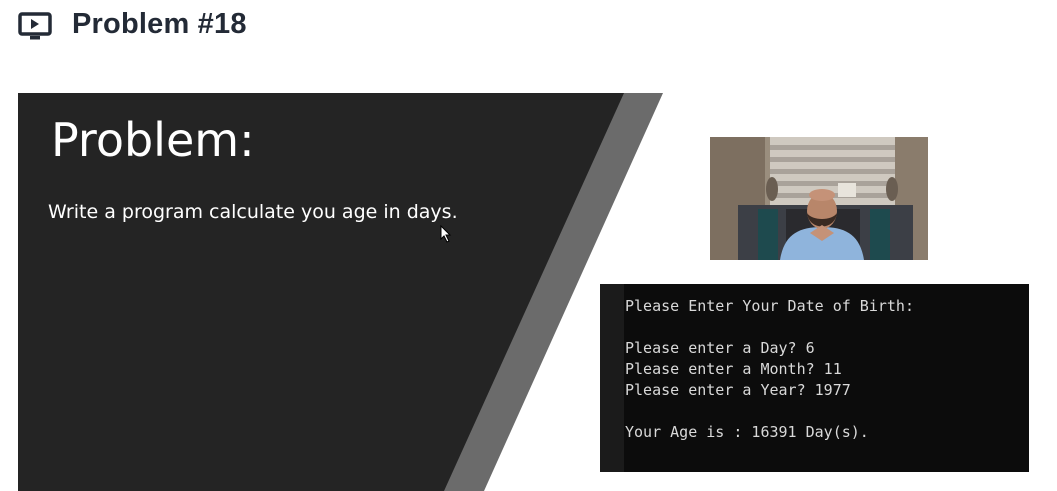  I want to click on console-line: Please enter a Day? 6, so click(720, 348).